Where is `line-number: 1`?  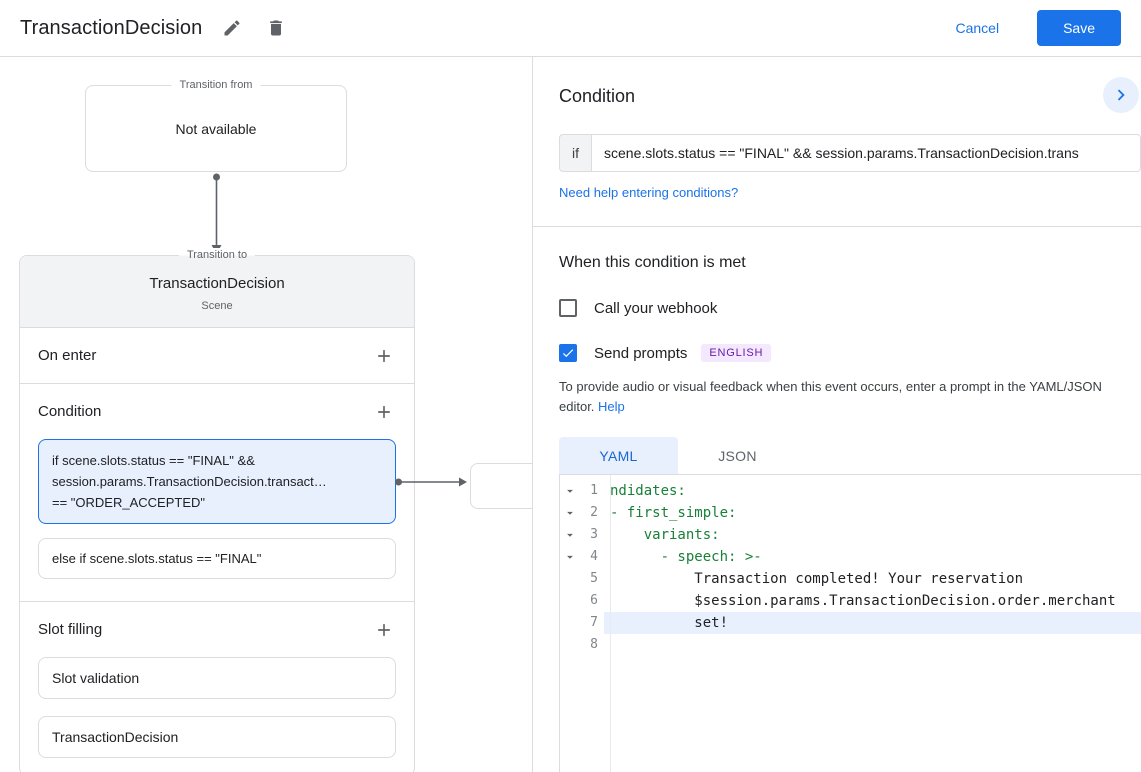 line-number: 1 is located at coordinates (594, 490).